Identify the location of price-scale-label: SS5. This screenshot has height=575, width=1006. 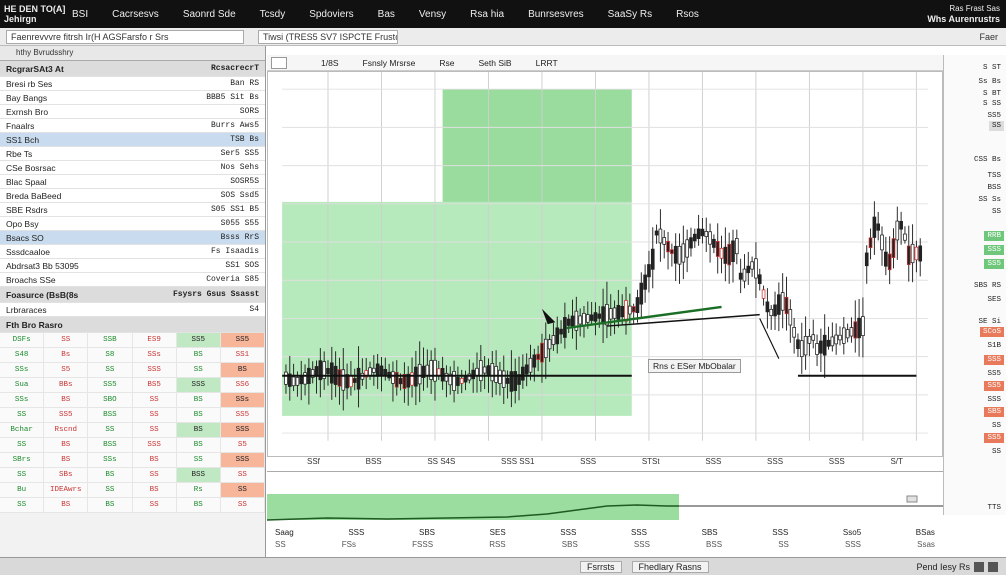
(994, 386).